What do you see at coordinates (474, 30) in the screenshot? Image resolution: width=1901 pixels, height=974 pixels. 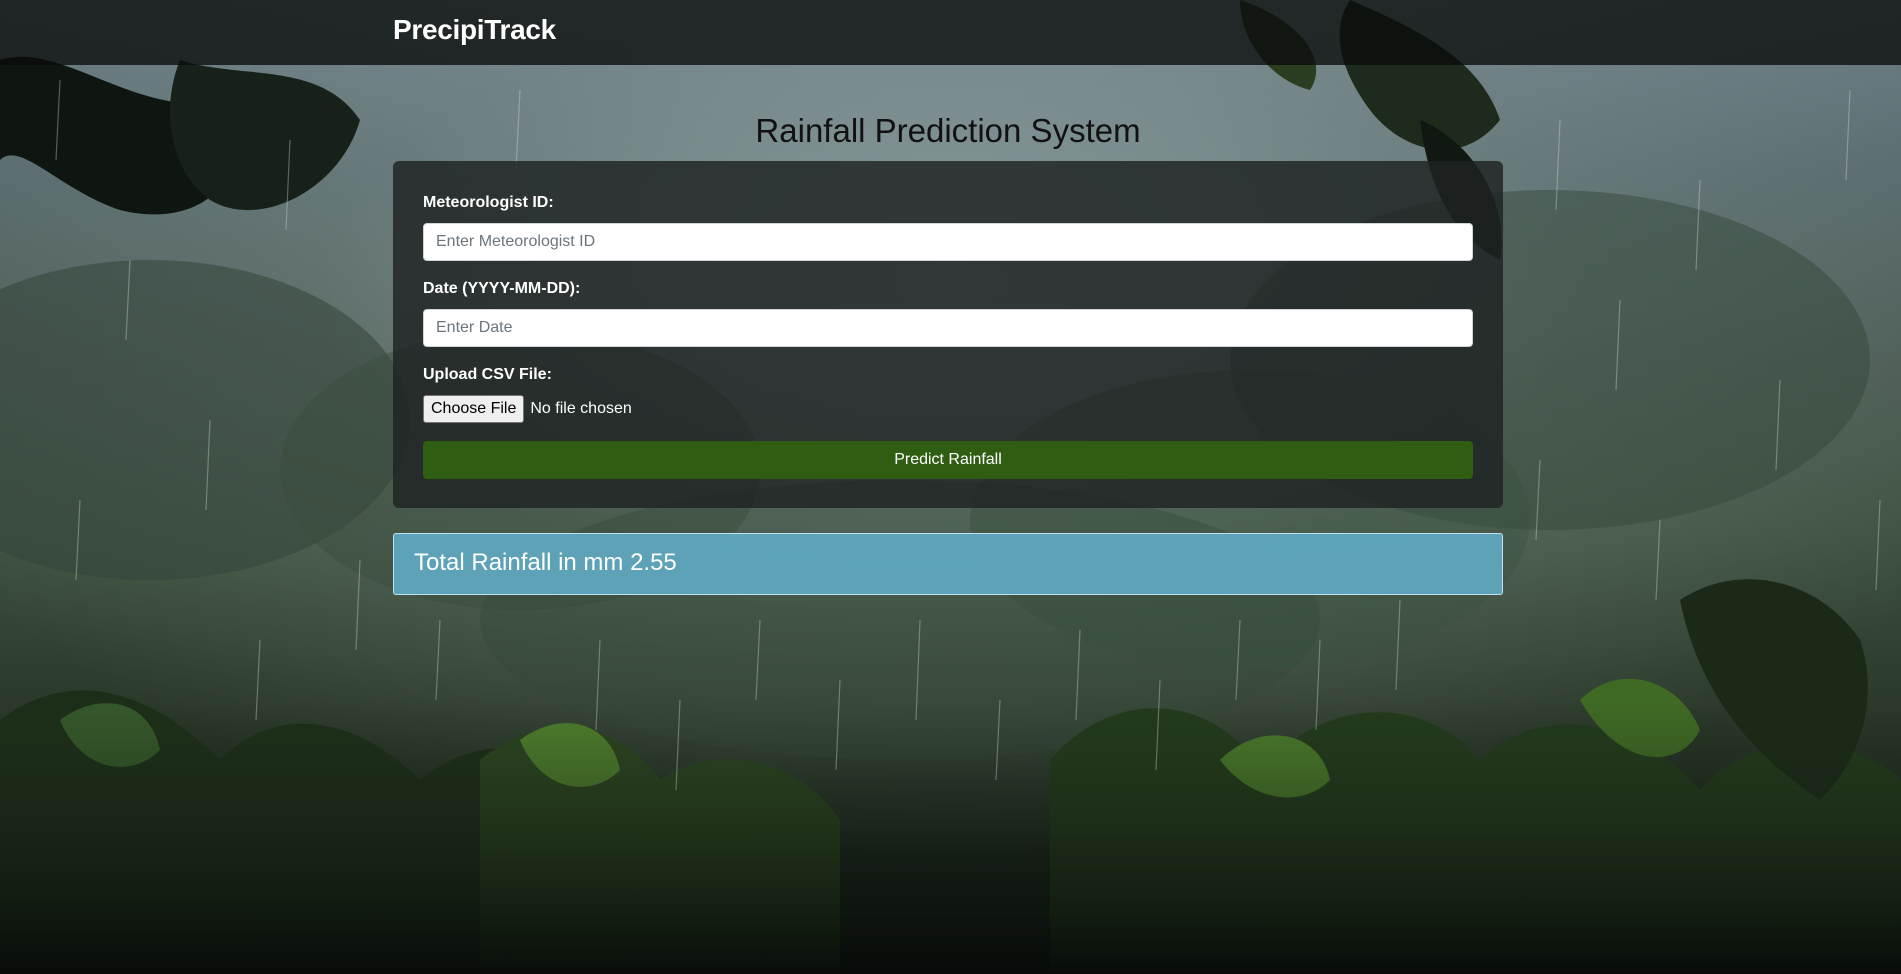 I see `brand-logo-text: PrecipiTrack` at bounding box center [474, 30].